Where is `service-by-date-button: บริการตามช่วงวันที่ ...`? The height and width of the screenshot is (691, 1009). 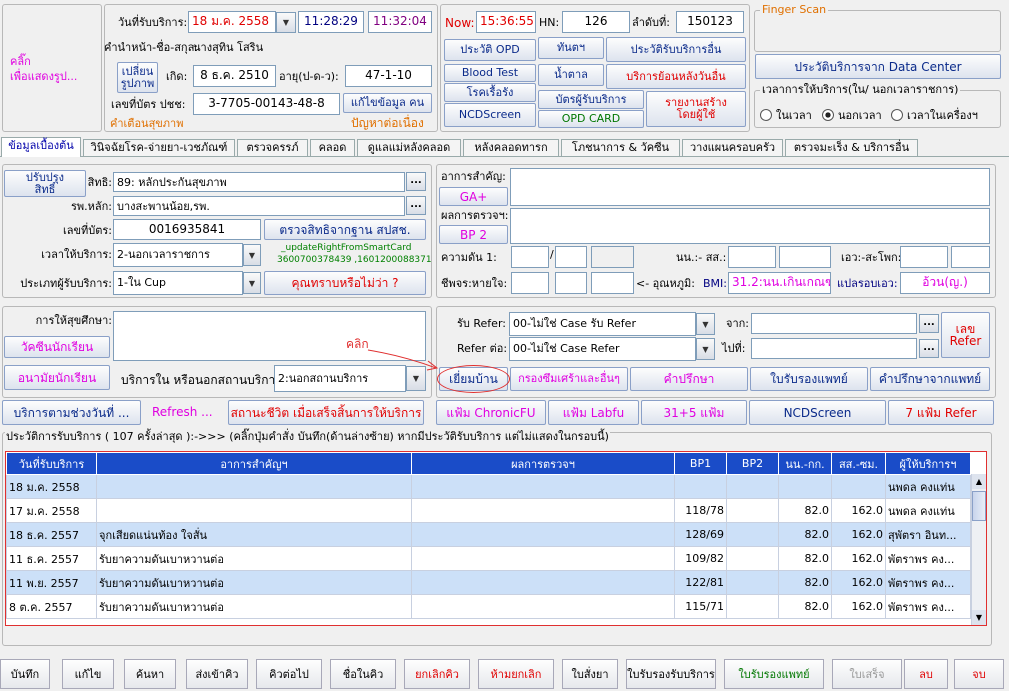 service-by-date-button: บริการตามช่วงวันที่ ... is located at coordinates (71, 412).